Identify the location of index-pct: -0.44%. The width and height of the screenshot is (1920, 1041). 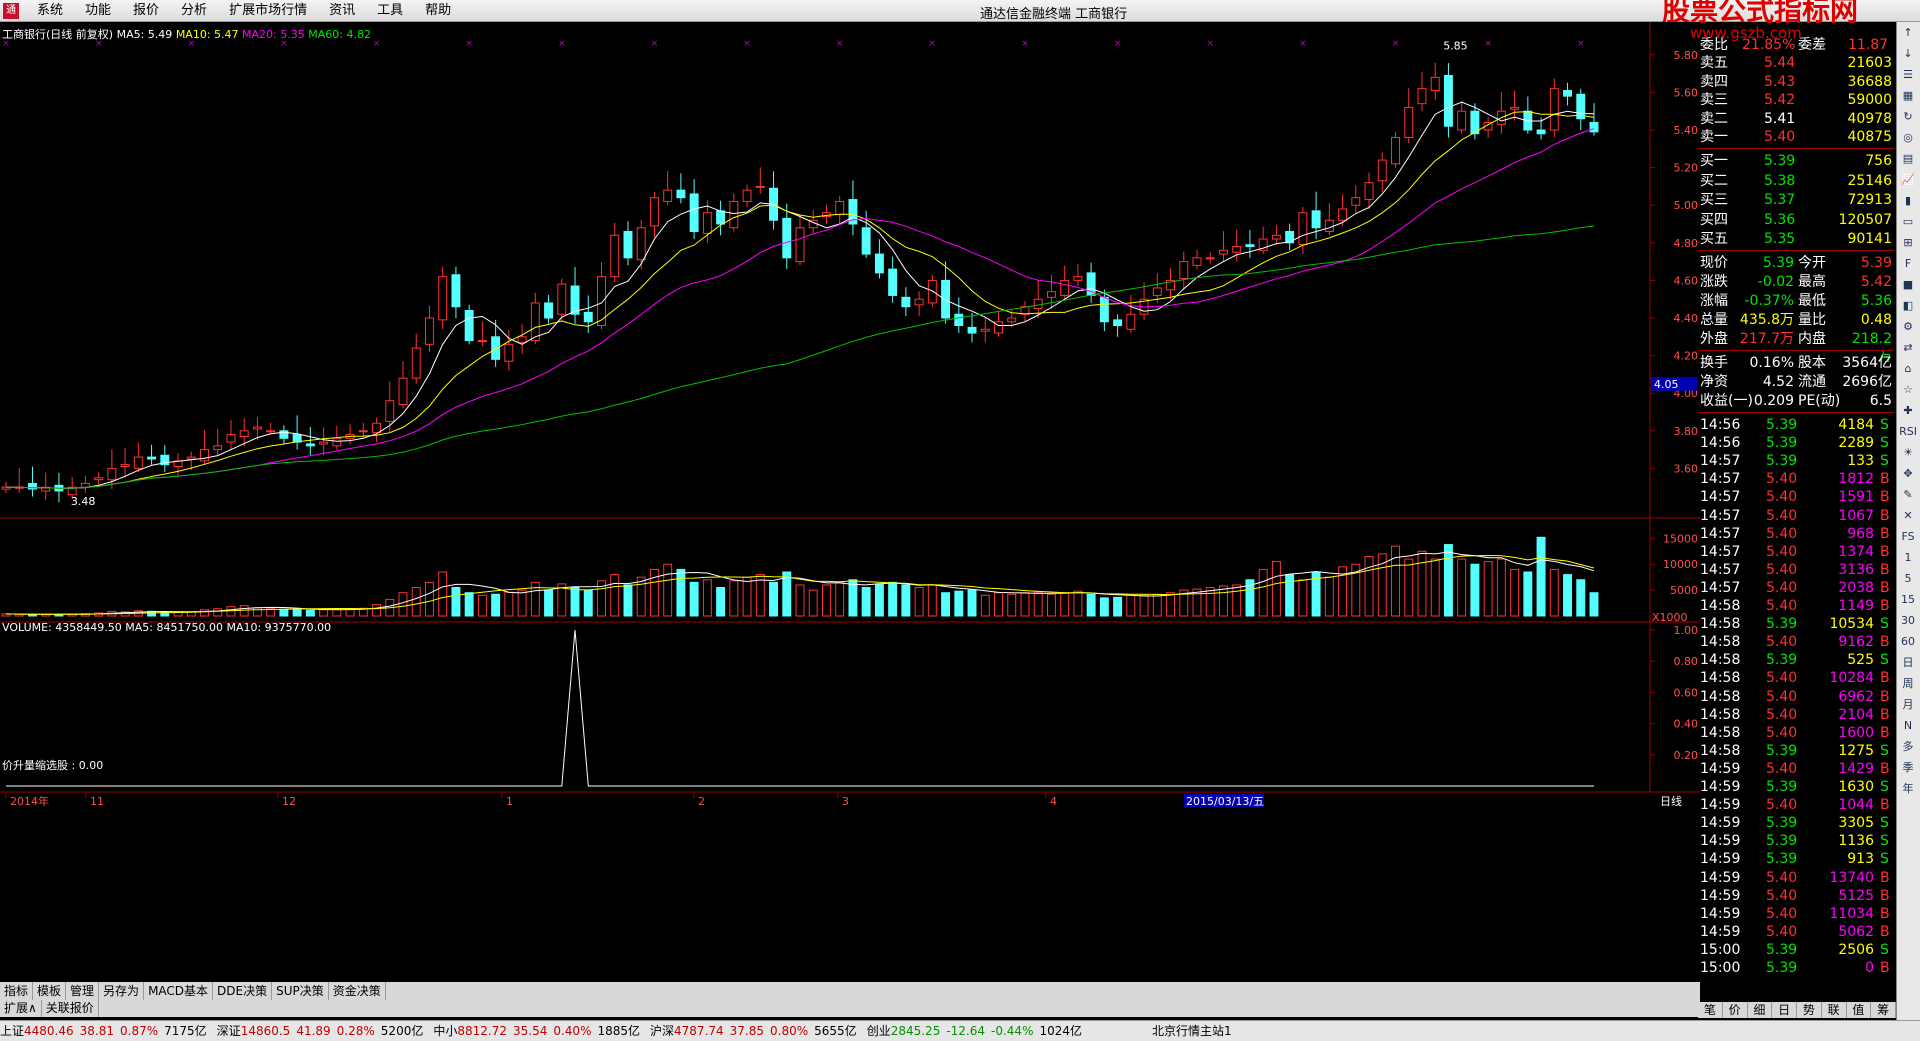
(1012, 1031).